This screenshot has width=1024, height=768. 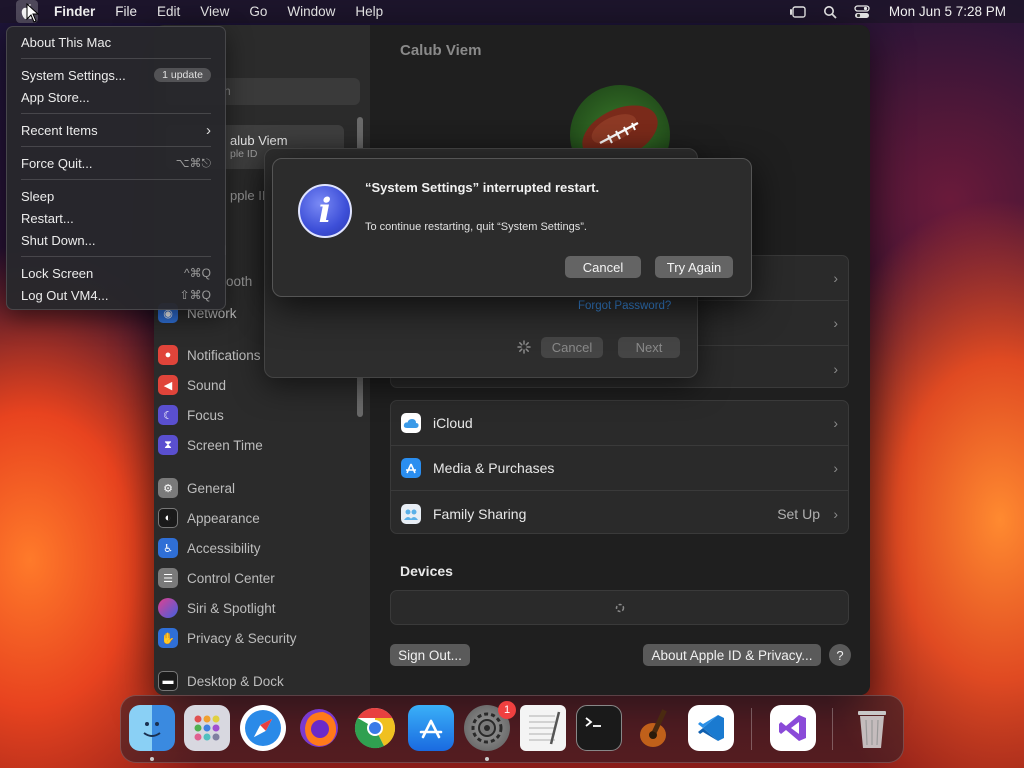 What do you see at coordinates (209, 355) in the screenshot?
I see `sidebar-item-notifications: ● Notifications` at bounding box center [209, 355].